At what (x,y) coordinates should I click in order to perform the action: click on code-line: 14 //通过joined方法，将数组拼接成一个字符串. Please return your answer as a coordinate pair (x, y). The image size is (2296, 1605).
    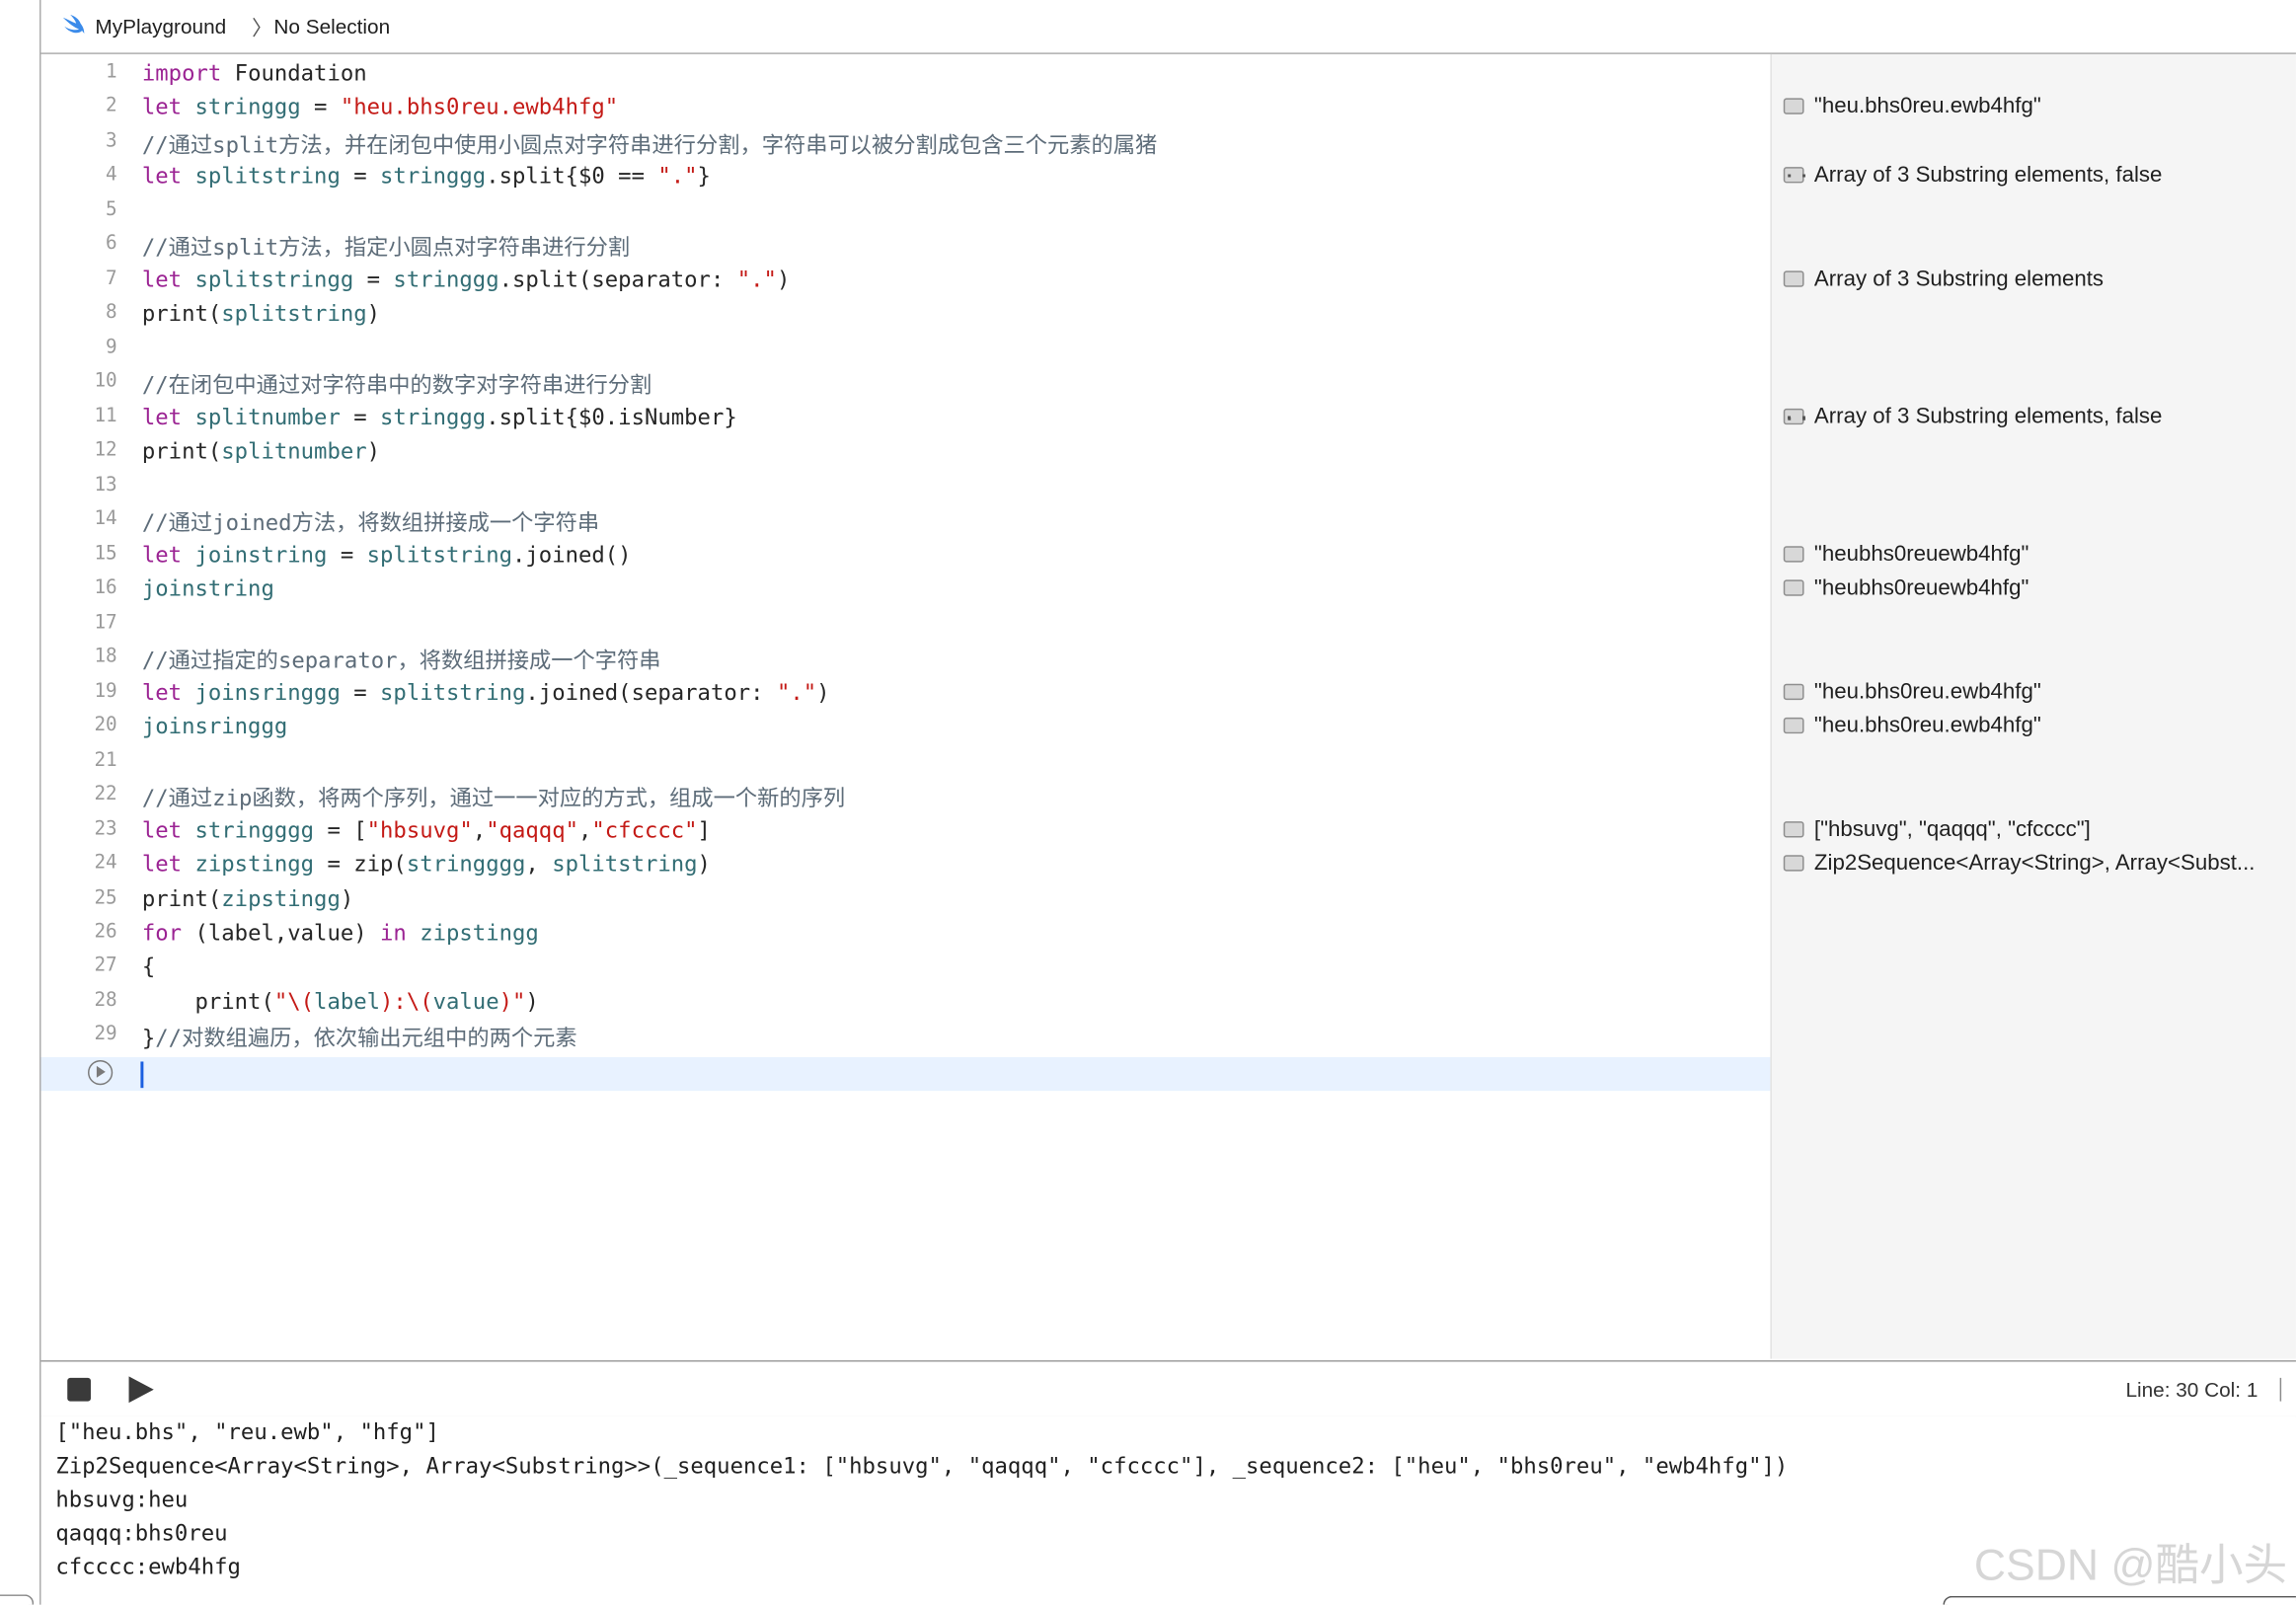
    Looking at the image, I should click on (906, 521).